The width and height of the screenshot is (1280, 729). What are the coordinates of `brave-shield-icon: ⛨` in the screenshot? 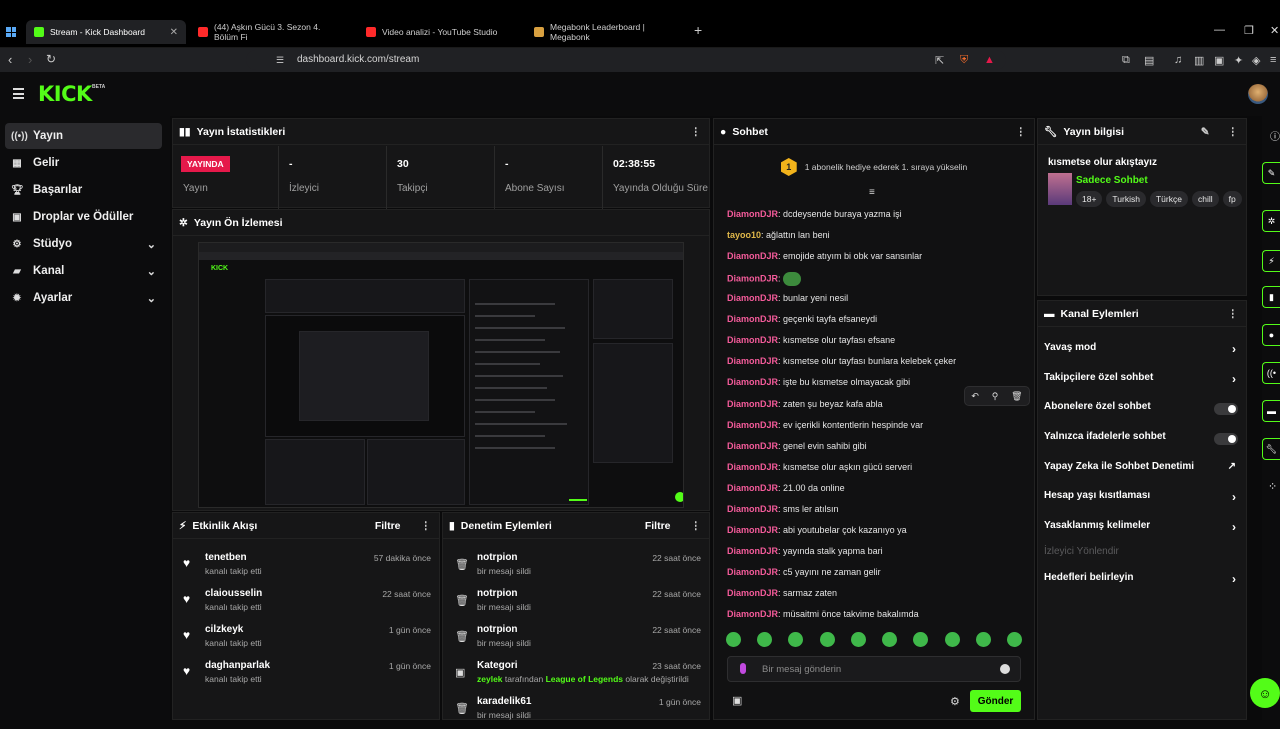 It's located at (964, 60).